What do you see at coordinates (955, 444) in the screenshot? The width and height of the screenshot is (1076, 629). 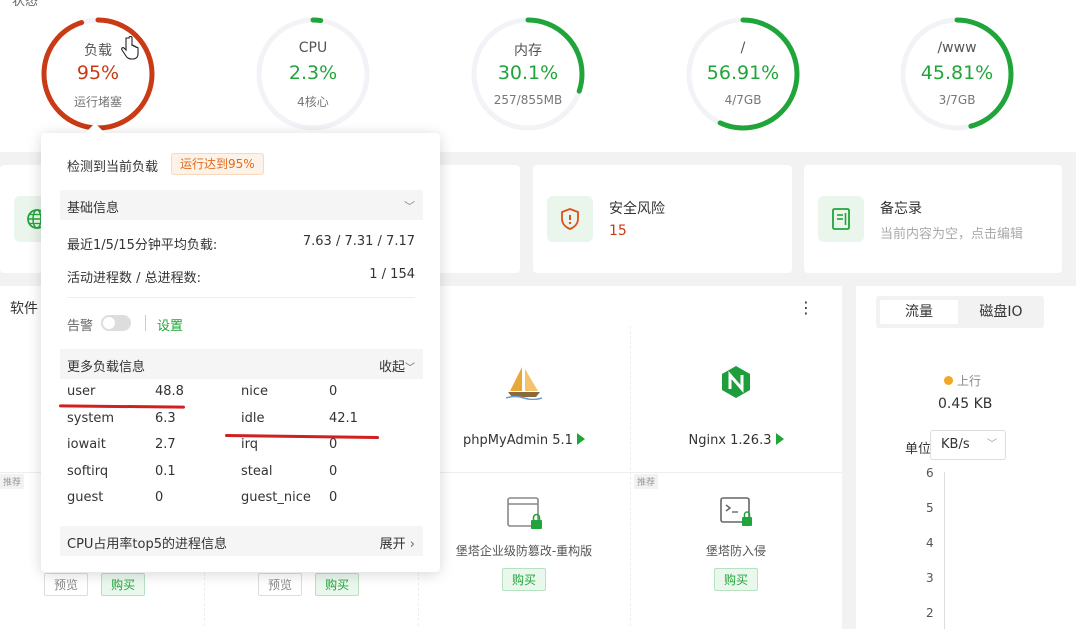 I see `unit-select-value: KB/s` at bounding box center [955, 444].